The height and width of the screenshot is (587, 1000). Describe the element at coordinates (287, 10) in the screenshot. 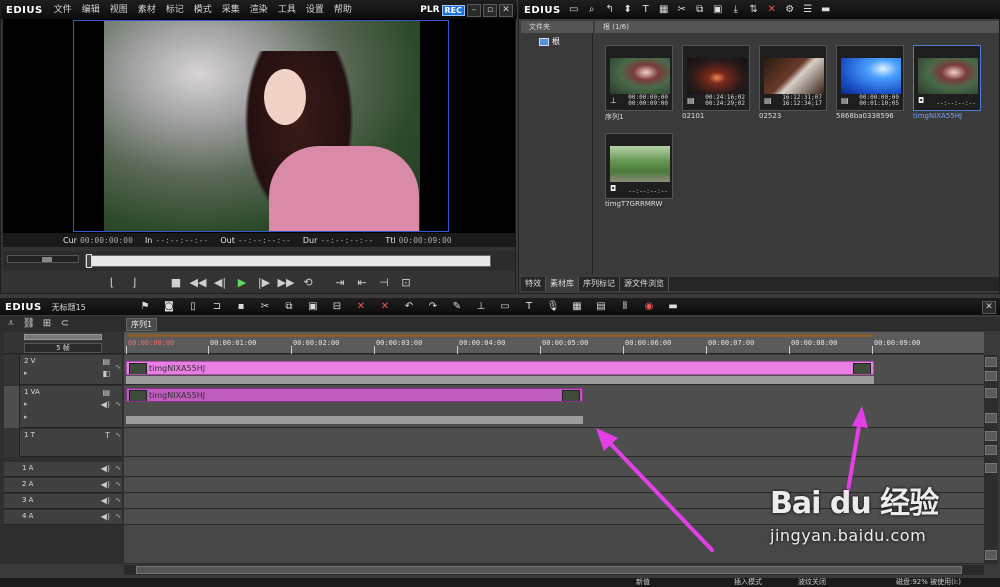

I see `menu-tools: 工具` at that location.